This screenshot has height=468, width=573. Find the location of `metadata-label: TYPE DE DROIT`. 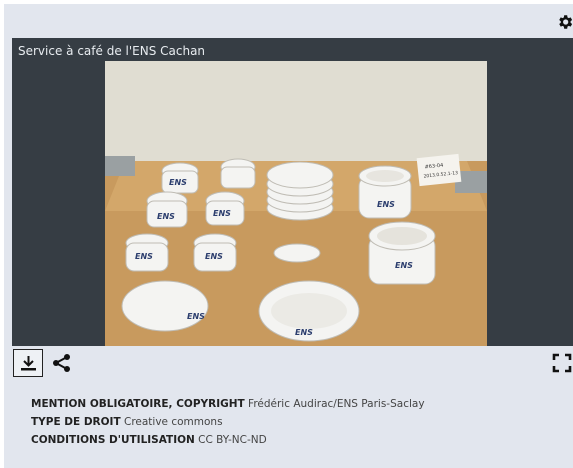

metadata-label: TYPE DE DROIT is located at coordinates (76, 422).